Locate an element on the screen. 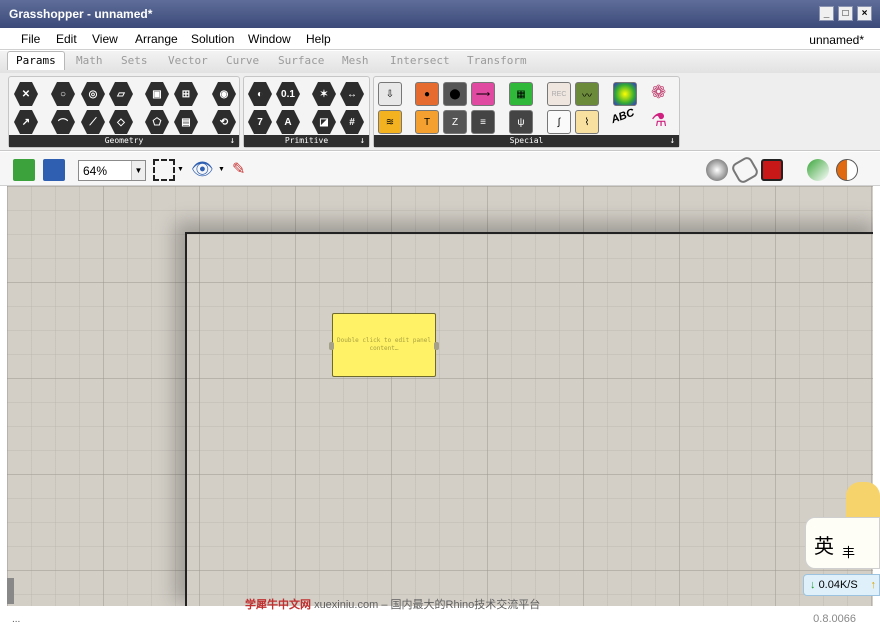 This screenshot has width=880, height=632. menu-file: File is located at coordinates (30, 39).